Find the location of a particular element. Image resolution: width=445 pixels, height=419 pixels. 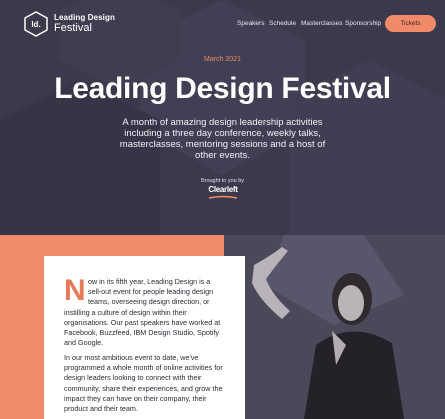

event-date: March 2021 is located at coordinates (222, 59).